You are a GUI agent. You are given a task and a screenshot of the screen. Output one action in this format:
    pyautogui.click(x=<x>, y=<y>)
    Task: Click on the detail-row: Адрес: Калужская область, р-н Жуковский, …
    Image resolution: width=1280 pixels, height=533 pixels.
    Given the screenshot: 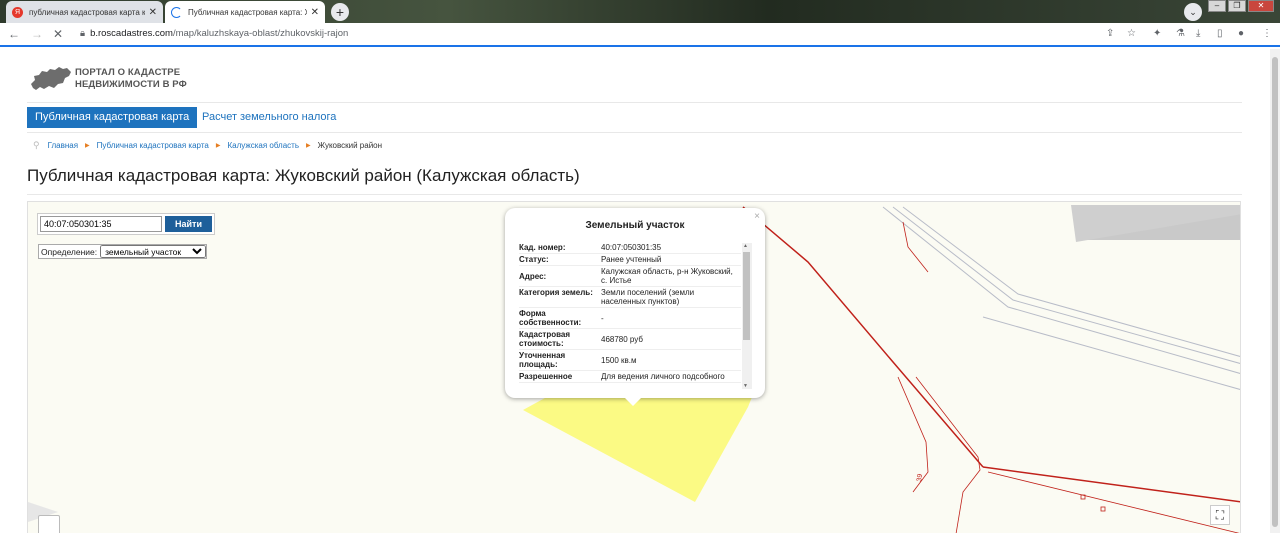 What is the action you would take?
    pyautogui.click(x=630, y=276)
    